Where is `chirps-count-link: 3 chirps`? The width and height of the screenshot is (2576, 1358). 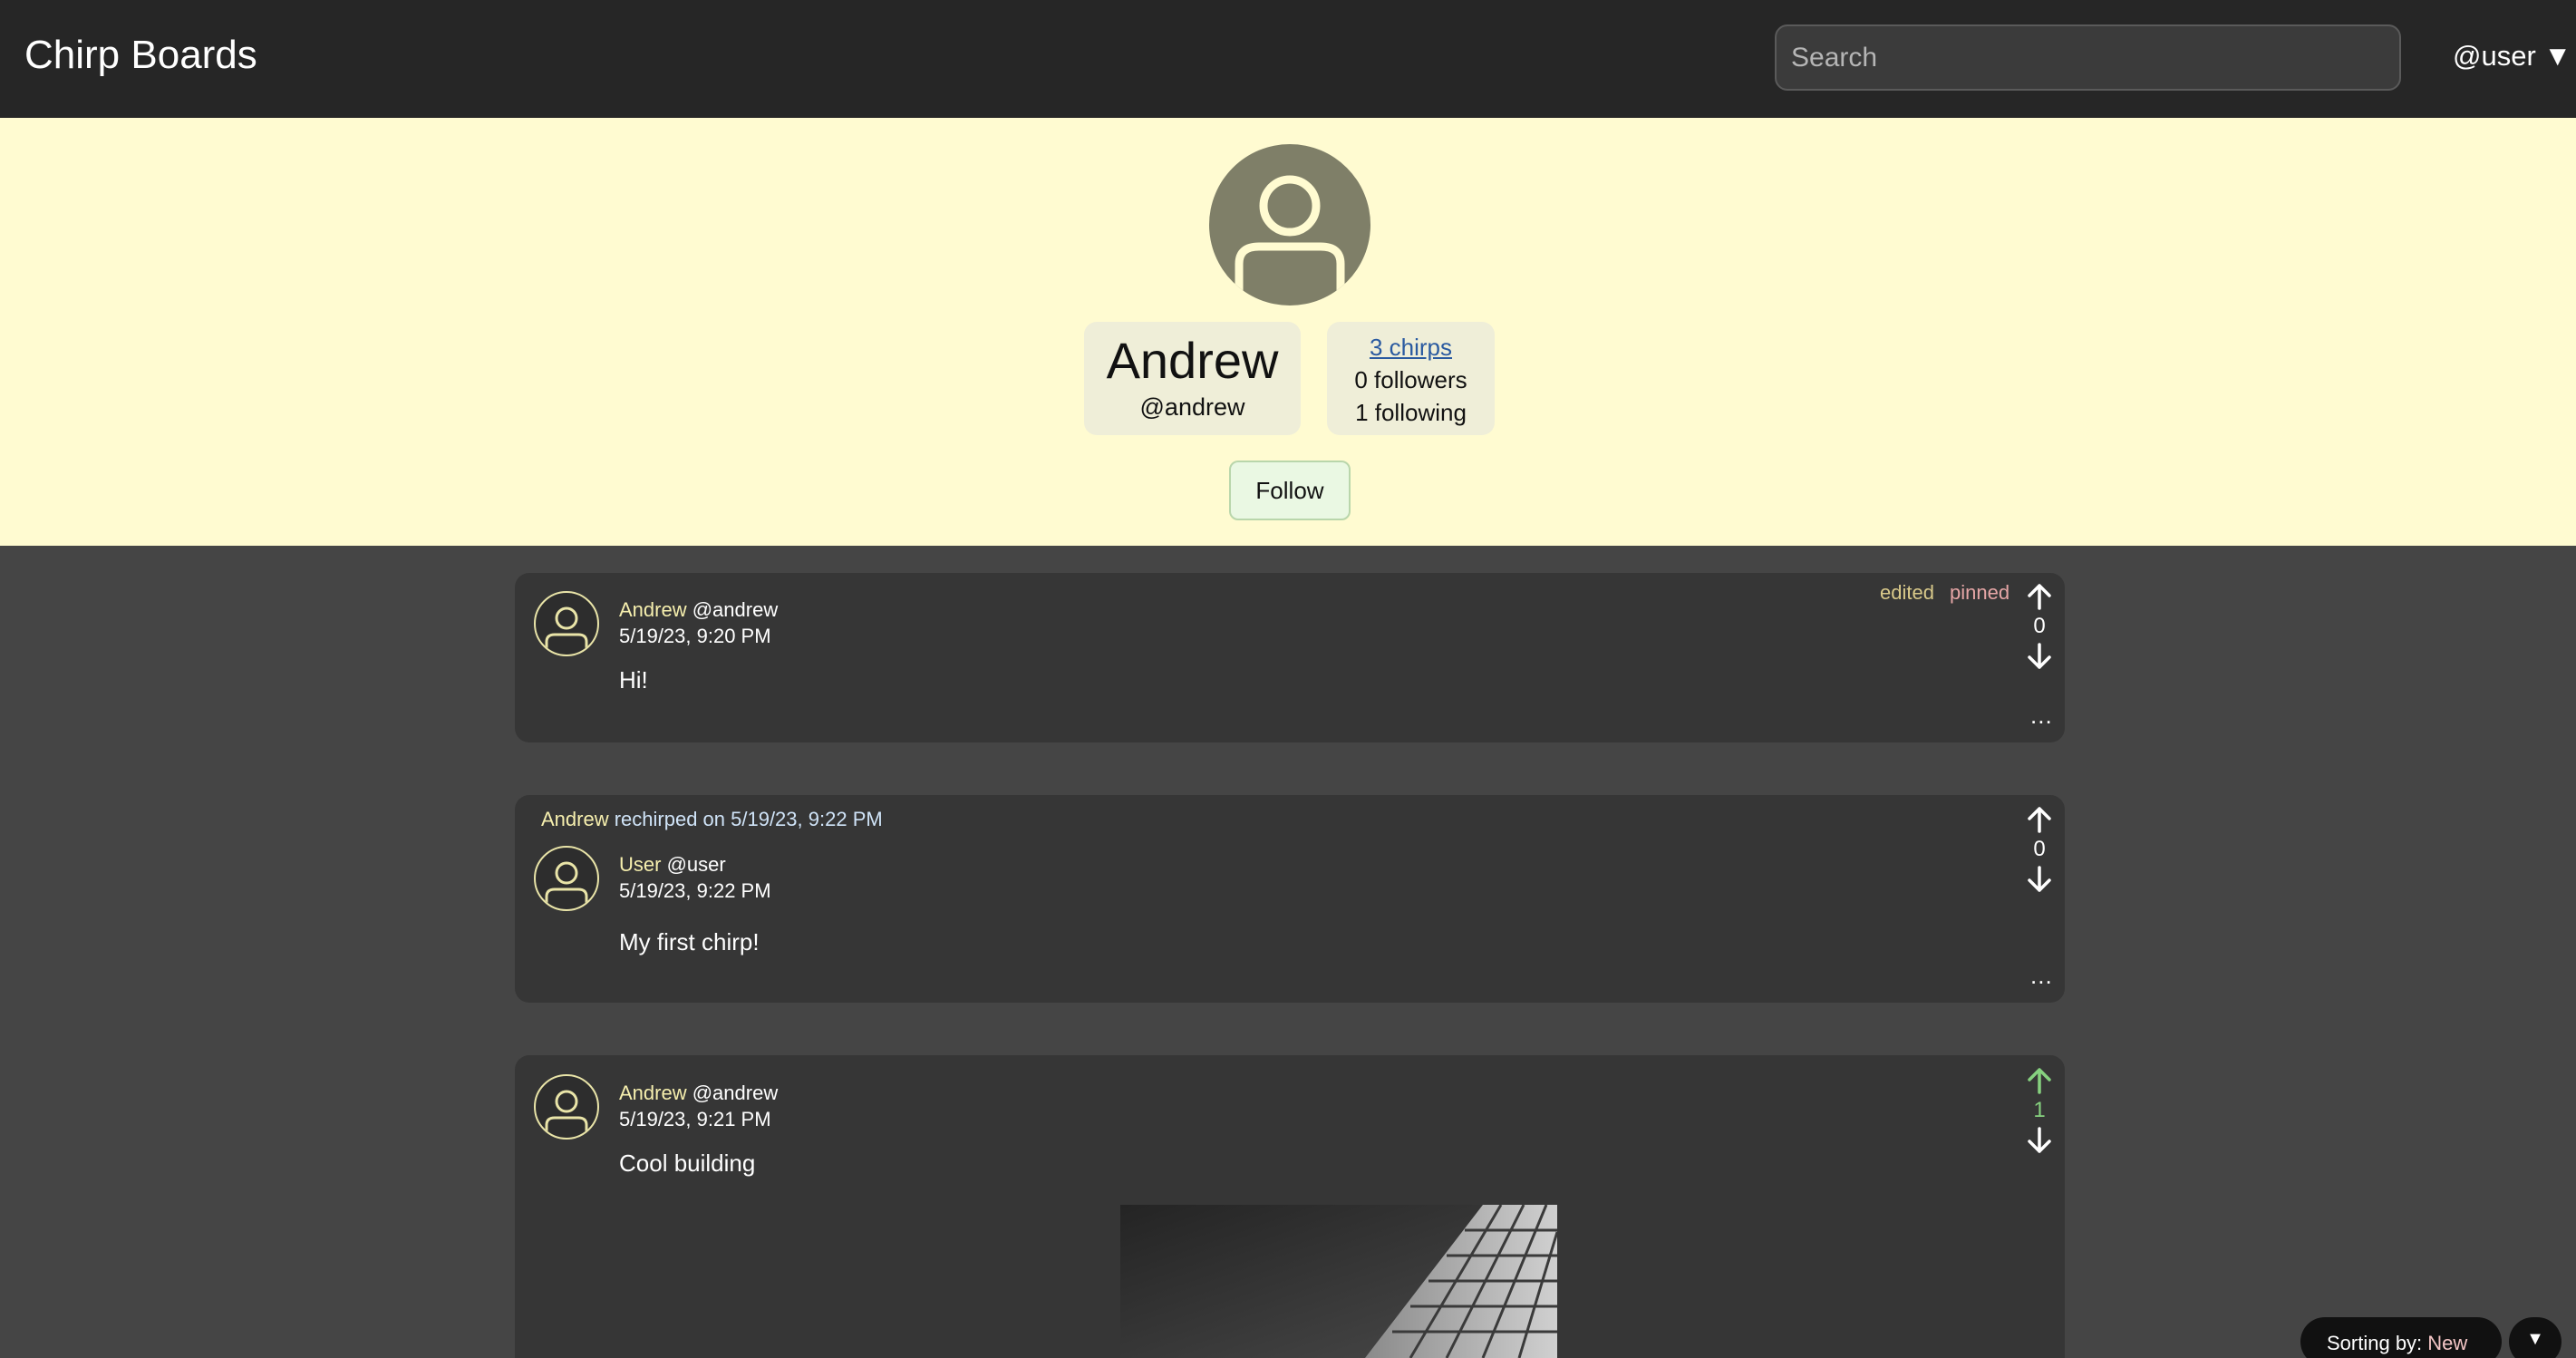 chirps-count-link: 3 chirps is located at coordinates (1411, 348).